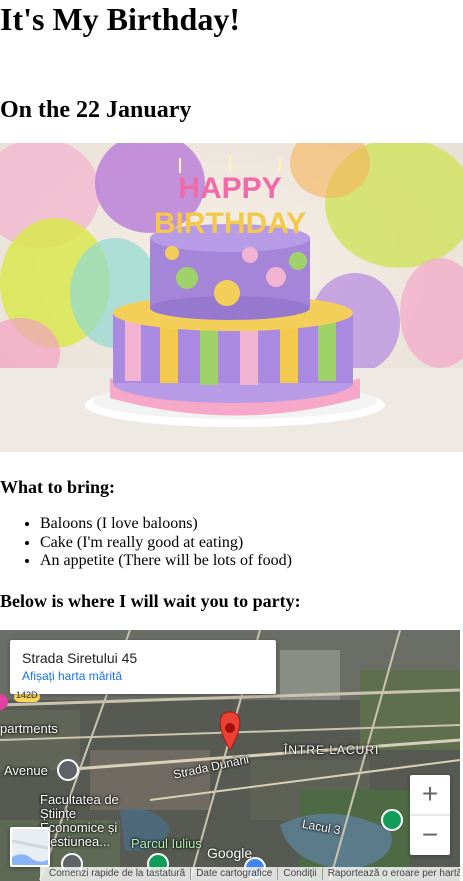 This screenshot has width=463, height=881. I want to click on cake-topper-birthday: BIRTHDAY, so click(230, 223).